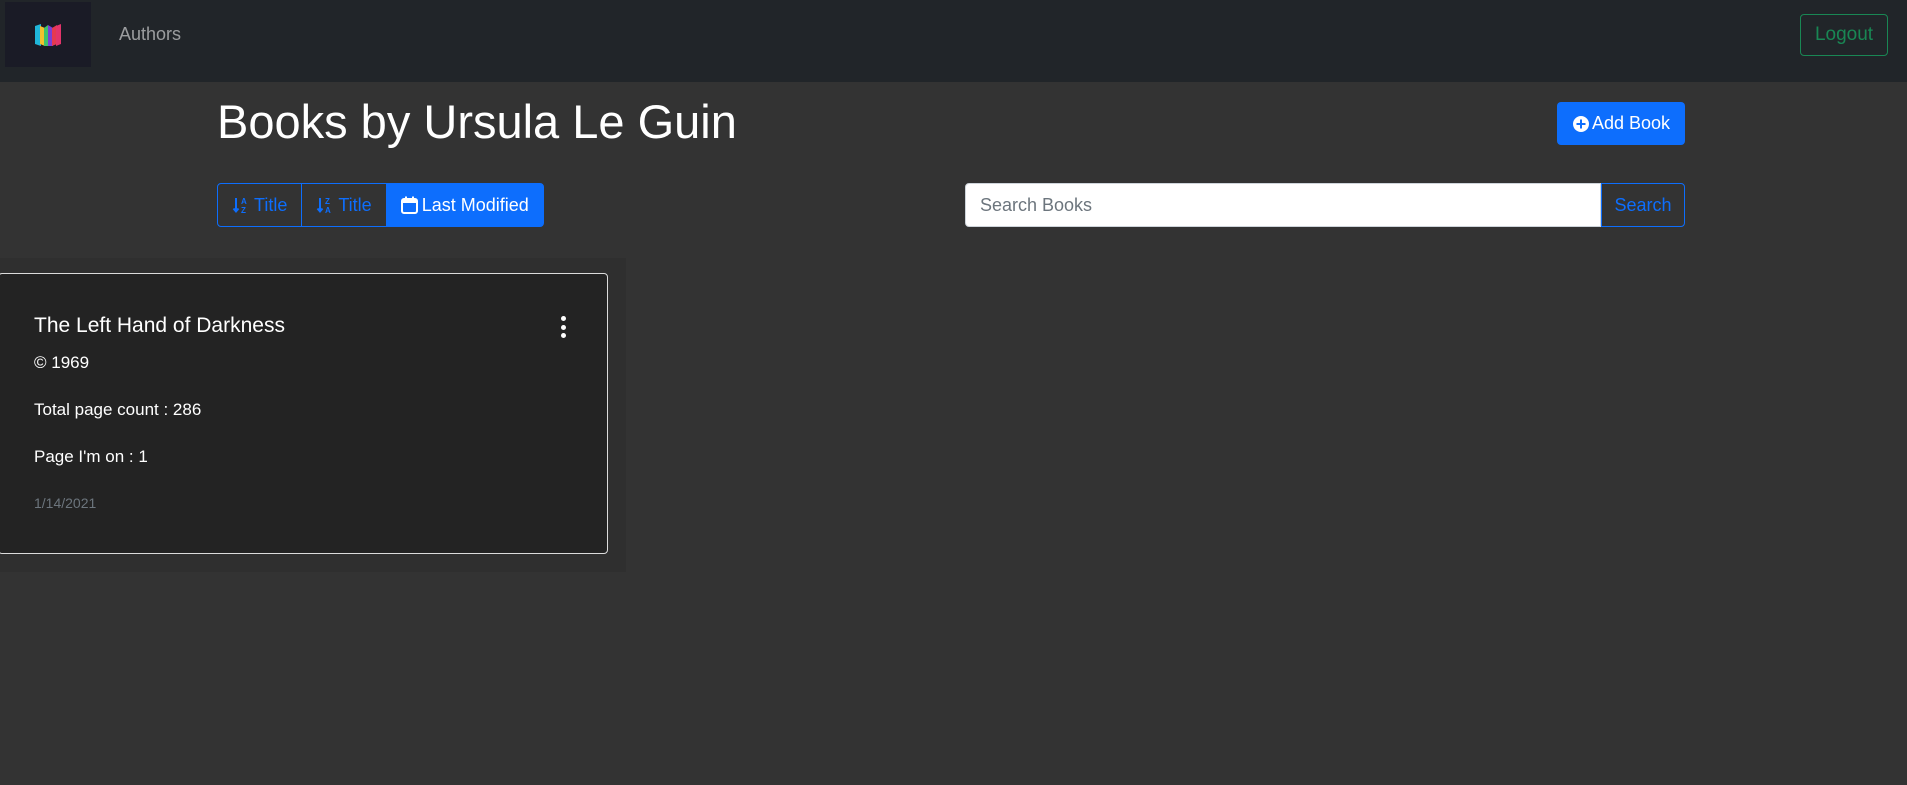 This screenshot has width=1907, height=785. I want to click on book-current-page: Page I'm on : 1, so click(91, 456).